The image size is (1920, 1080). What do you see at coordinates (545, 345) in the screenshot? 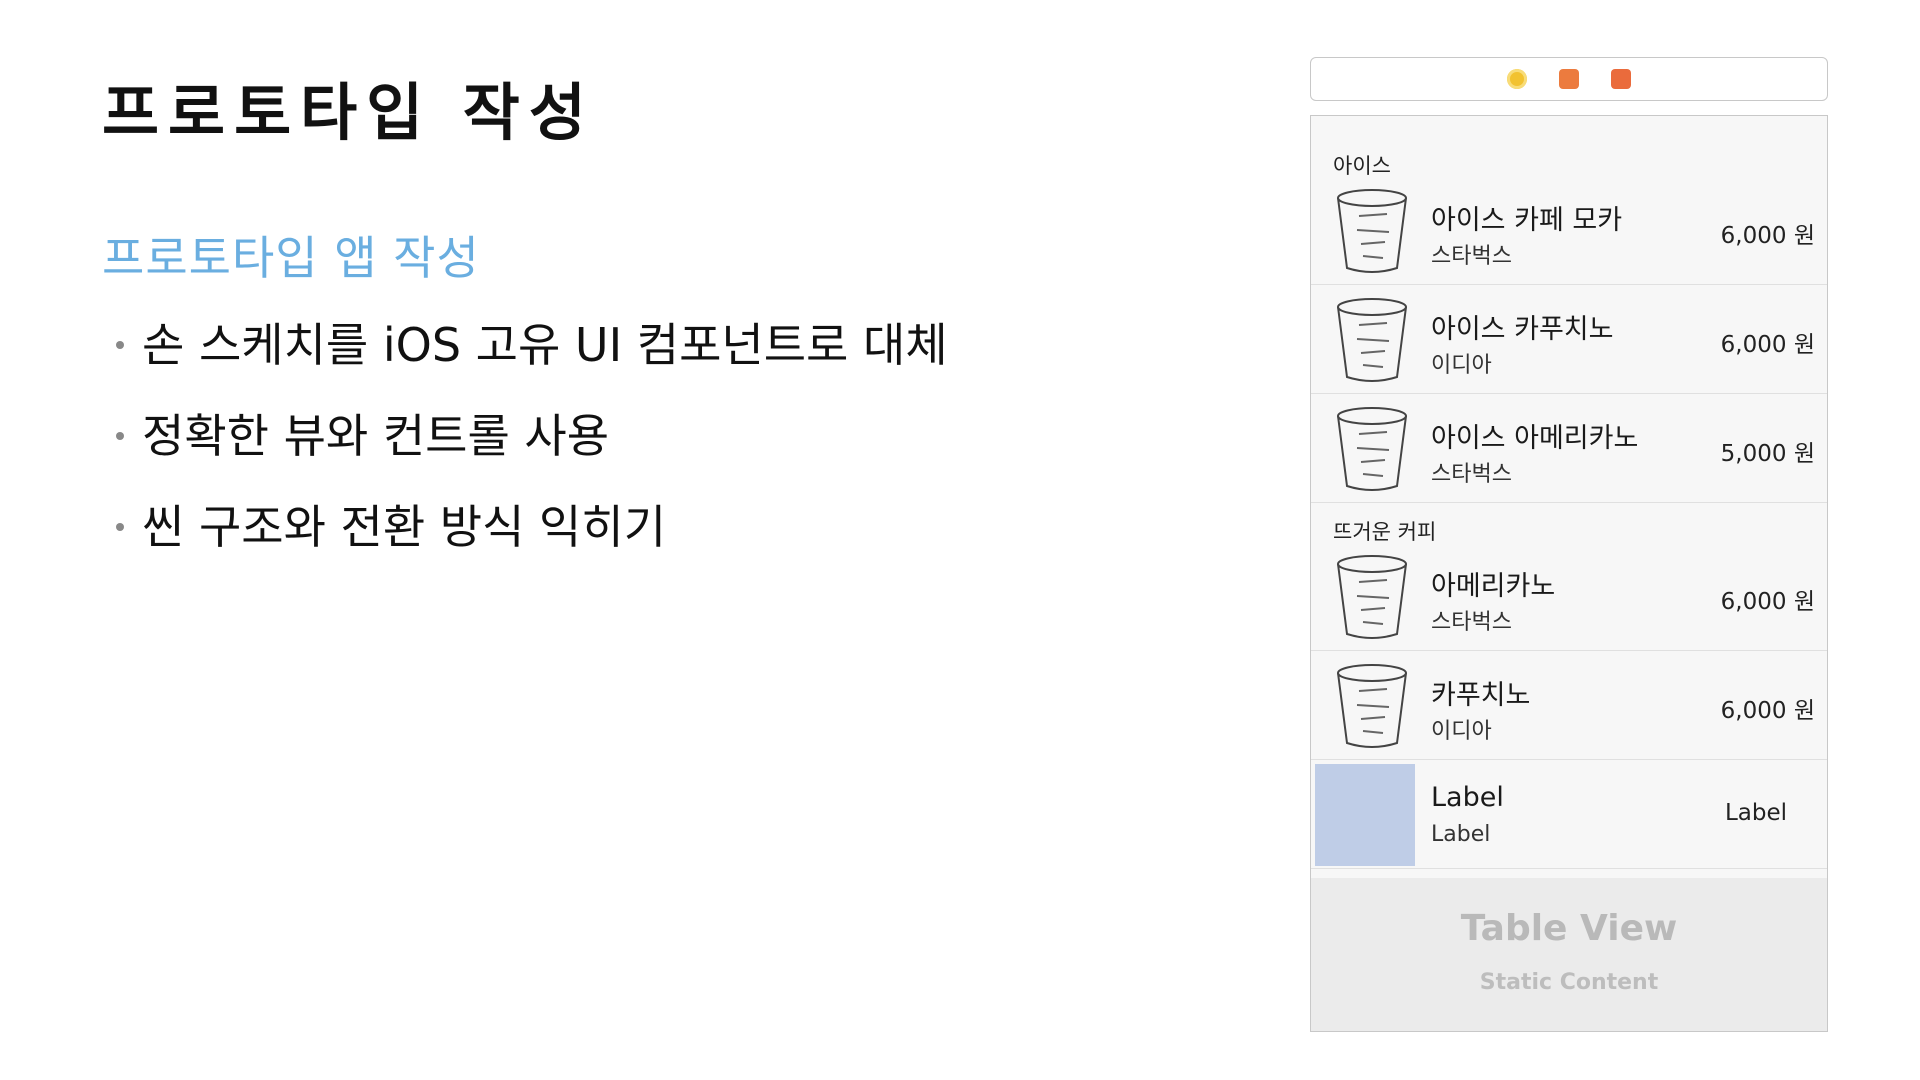
I see `bullet-text: 손 스케치를 iOS 고유 UI 컴포넌트로 대체` at bounding box center [545, 345].